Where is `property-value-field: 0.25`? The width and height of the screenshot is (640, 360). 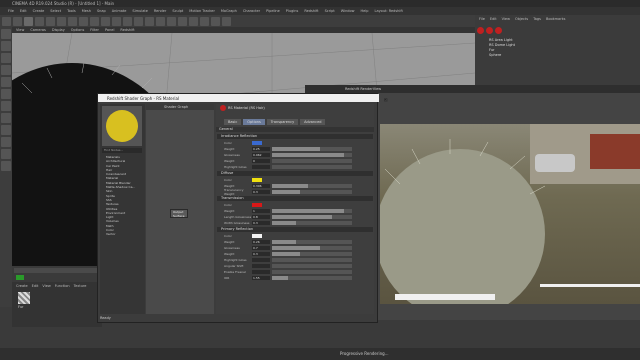
property-value-field: 0.25 is located at coordinates (261, 148).